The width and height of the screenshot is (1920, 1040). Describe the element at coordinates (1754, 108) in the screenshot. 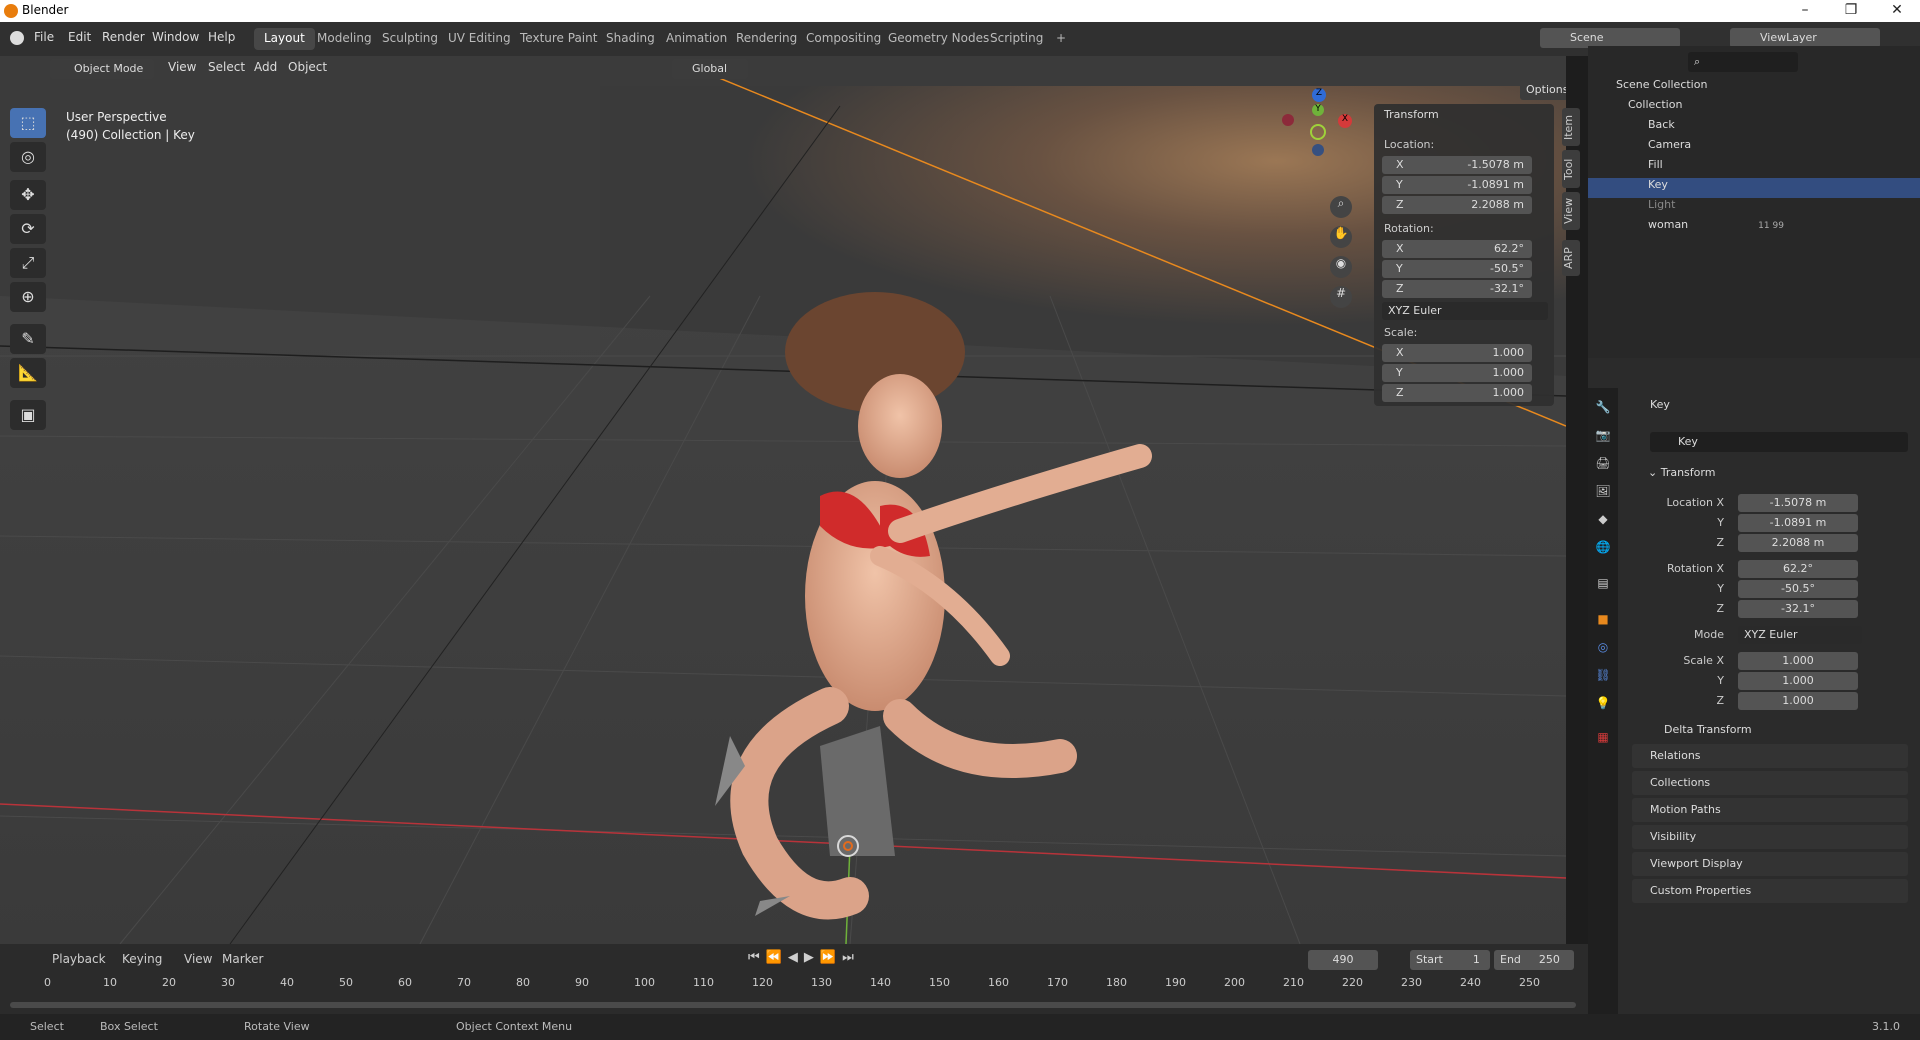

I see `outliner-collection: Collection` at that location.